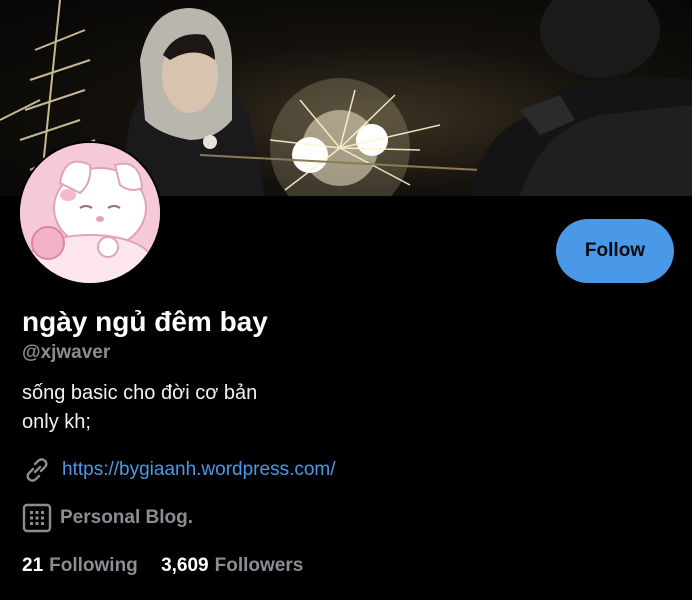  Describe the element at coordinates (127, 517) in the screenshot. I see `profile-category: Personal Blog.` at that location.